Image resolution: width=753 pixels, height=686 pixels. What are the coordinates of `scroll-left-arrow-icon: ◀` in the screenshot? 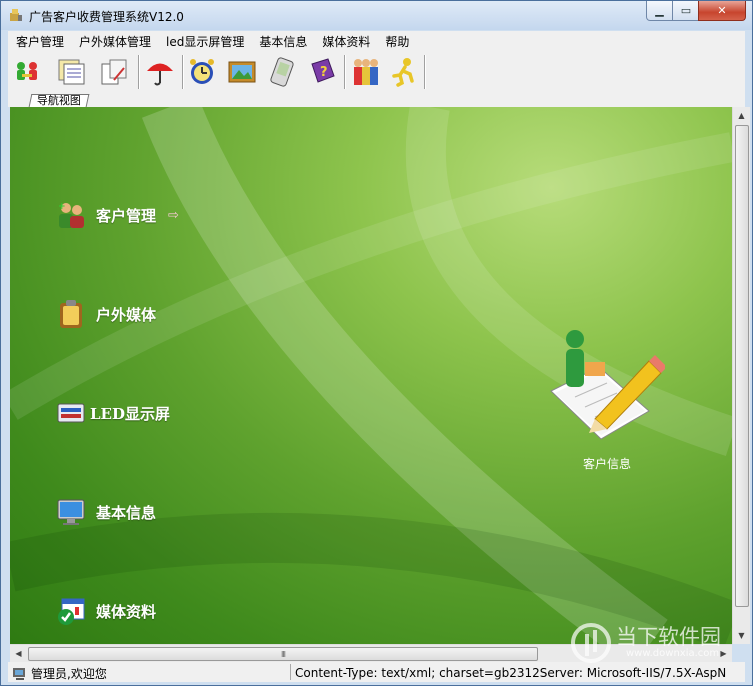 It's located at (18, 653).